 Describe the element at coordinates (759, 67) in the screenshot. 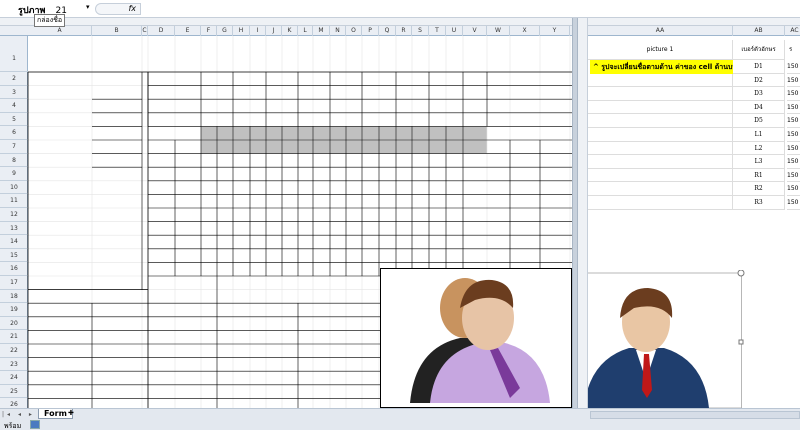

I see `code-cell: D1` at that location.